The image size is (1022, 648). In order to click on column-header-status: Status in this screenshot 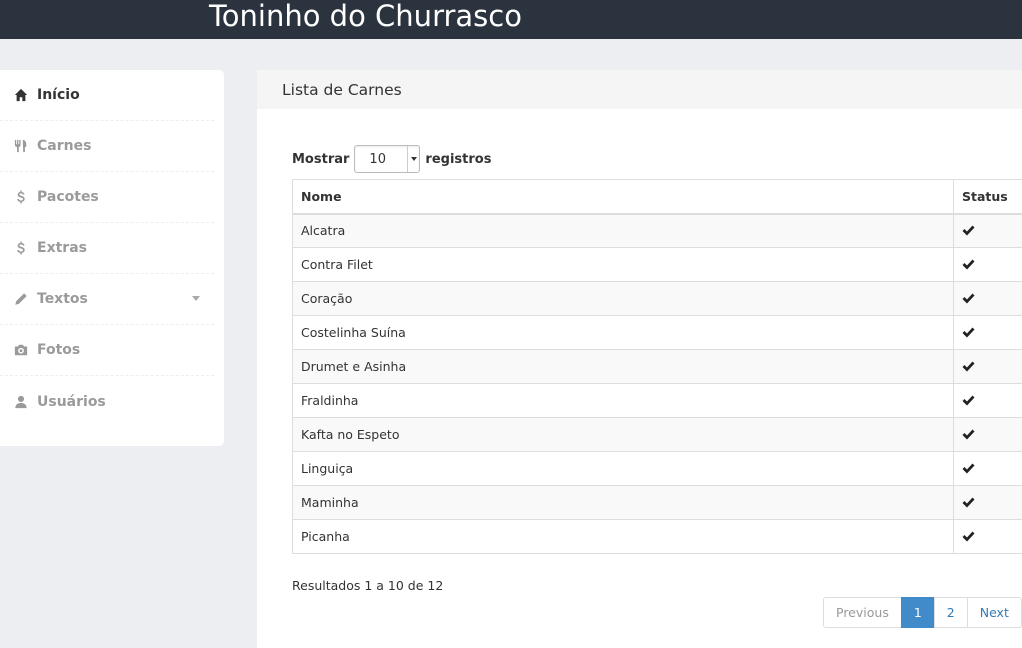, I will do `click(987, 197)`.